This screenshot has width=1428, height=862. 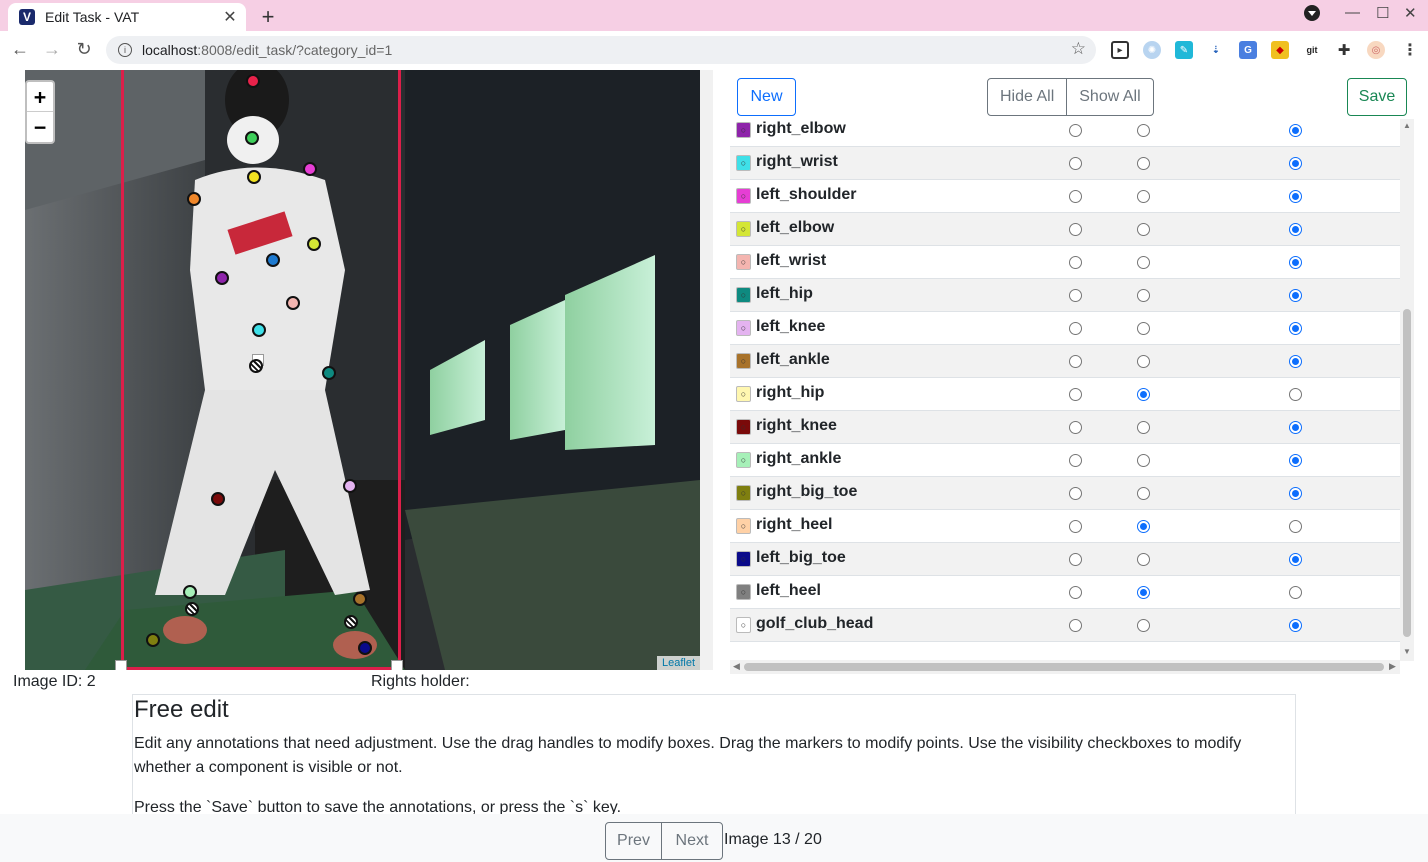 I want to click on extension-swirl-icon: ✺, so click(x=1152, y=50).